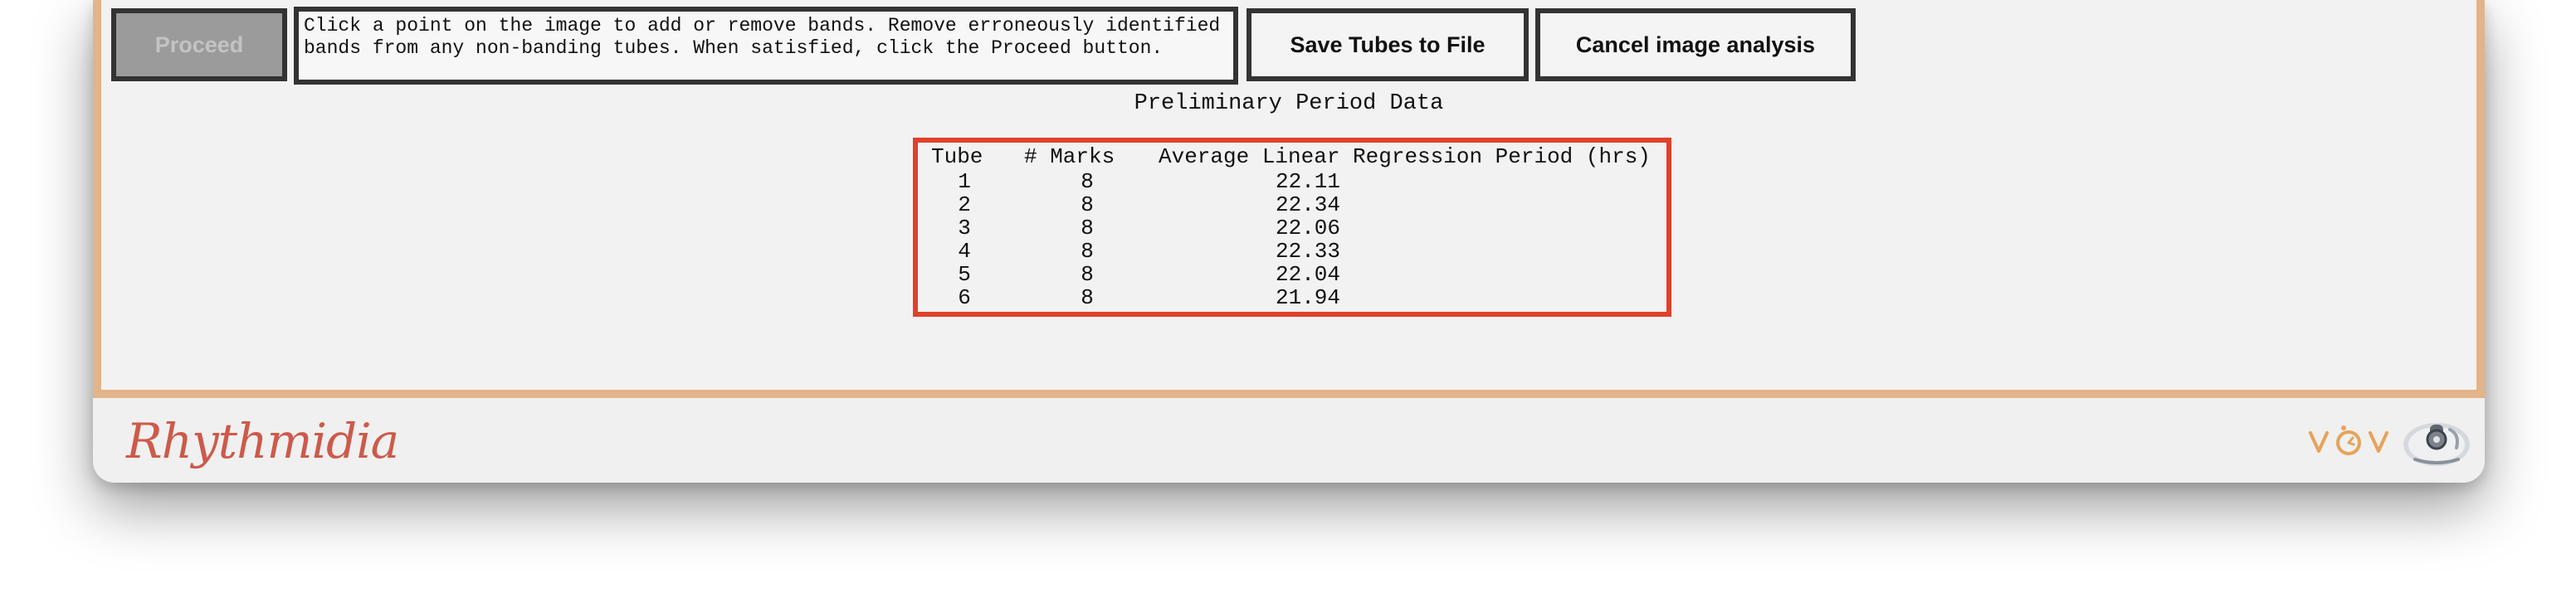  I want to click on table-row: 1 8 22.11, so click(1292, 181).